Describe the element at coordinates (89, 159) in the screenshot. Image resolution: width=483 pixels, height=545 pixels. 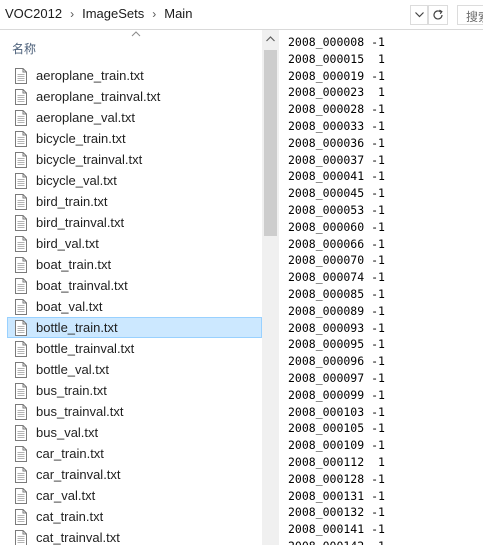
I see `file-name: bicycle_trainval.txt` at that location.